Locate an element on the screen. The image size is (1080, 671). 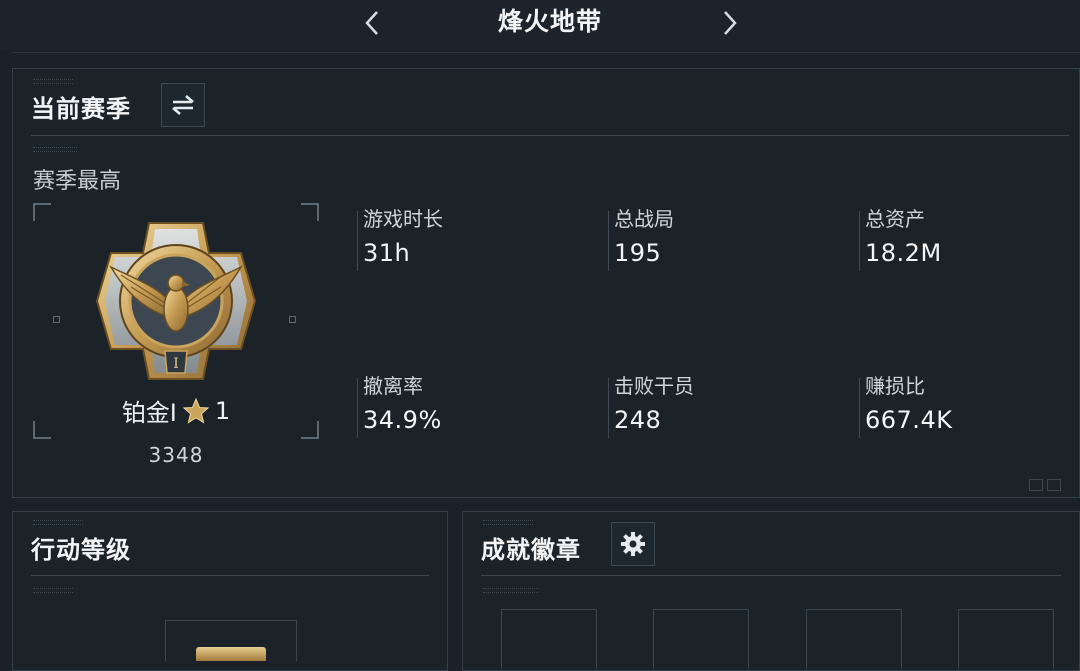
chevron-left-icon is located at coordinates (371, 23).